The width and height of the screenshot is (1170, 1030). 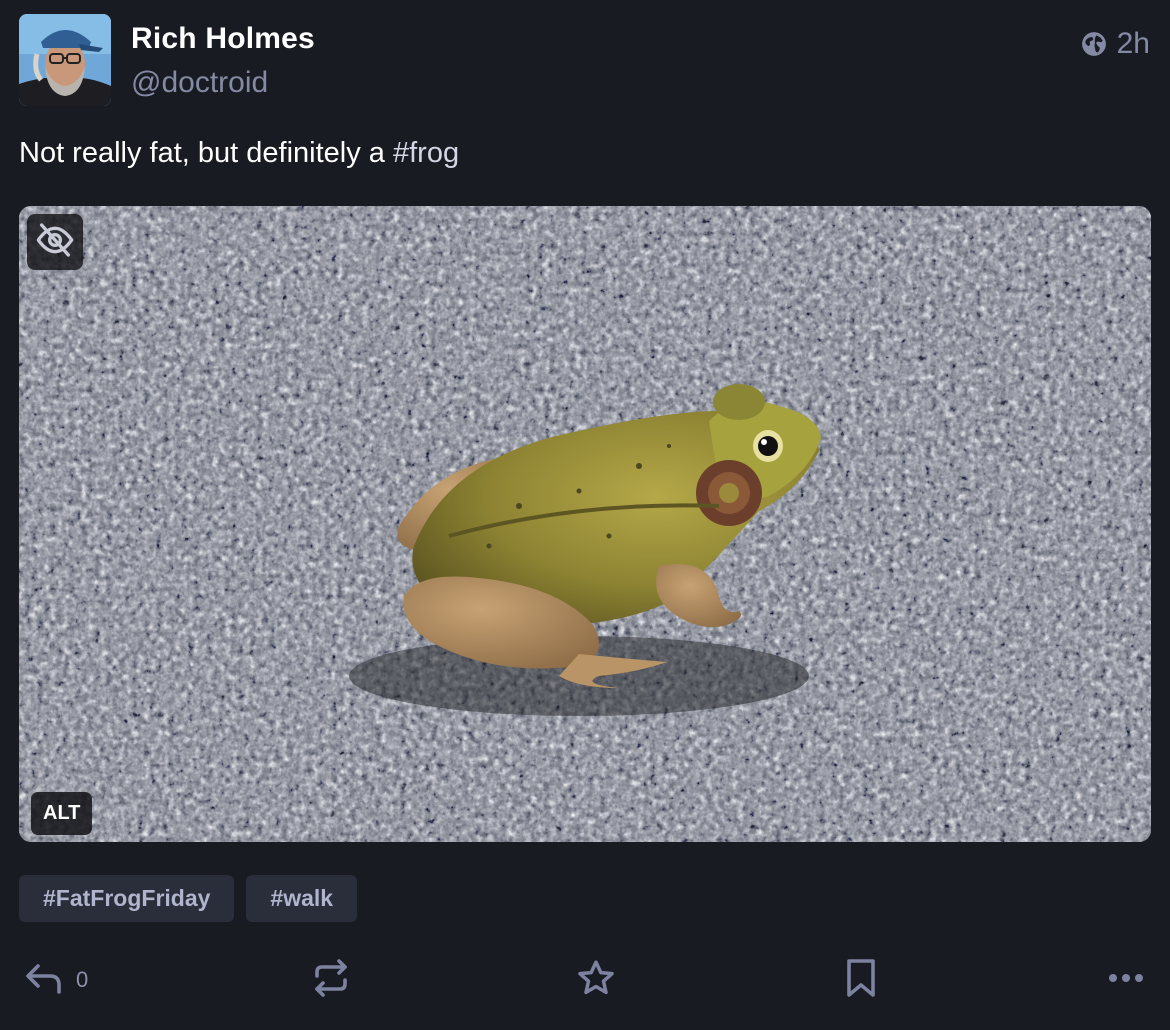 I want to click on boost-icon, so click(x=331, y=980).